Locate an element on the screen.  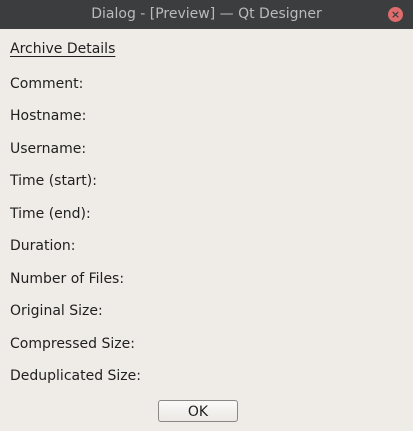
close-icon: × is located at coordinates (395, 14).